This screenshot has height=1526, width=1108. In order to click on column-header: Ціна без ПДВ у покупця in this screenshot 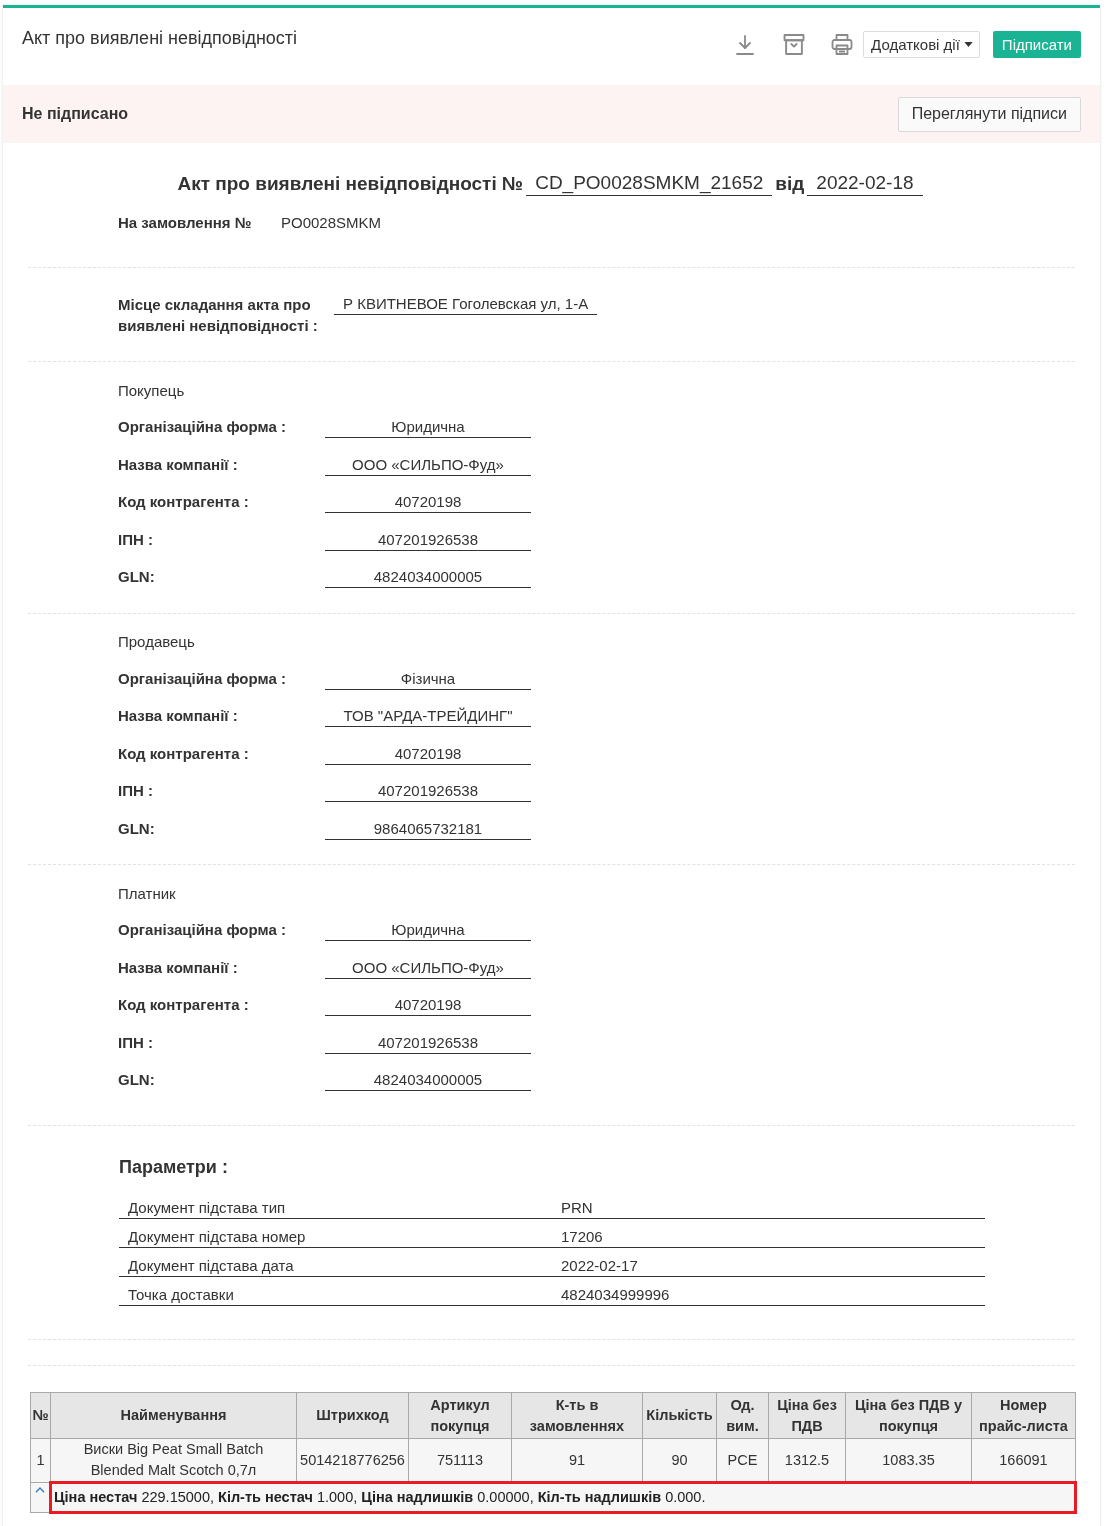, I will do `click(908, 1415)`.